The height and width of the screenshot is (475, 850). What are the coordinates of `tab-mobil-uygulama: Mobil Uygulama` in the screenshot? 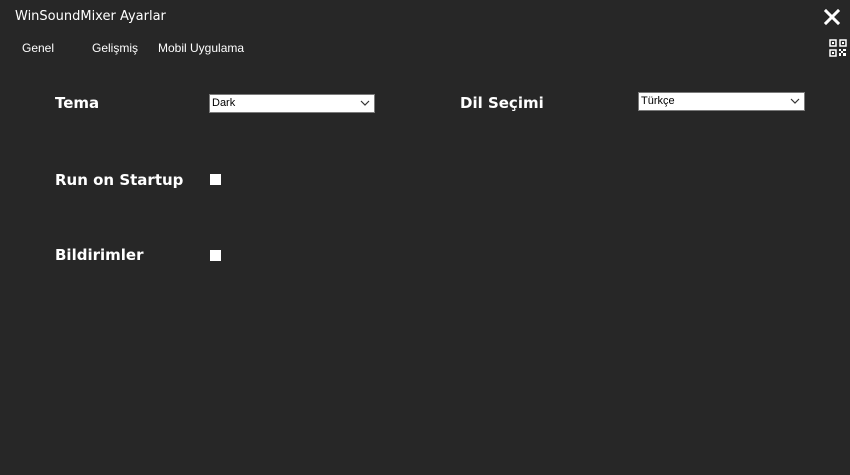 It's located at (201, 48).